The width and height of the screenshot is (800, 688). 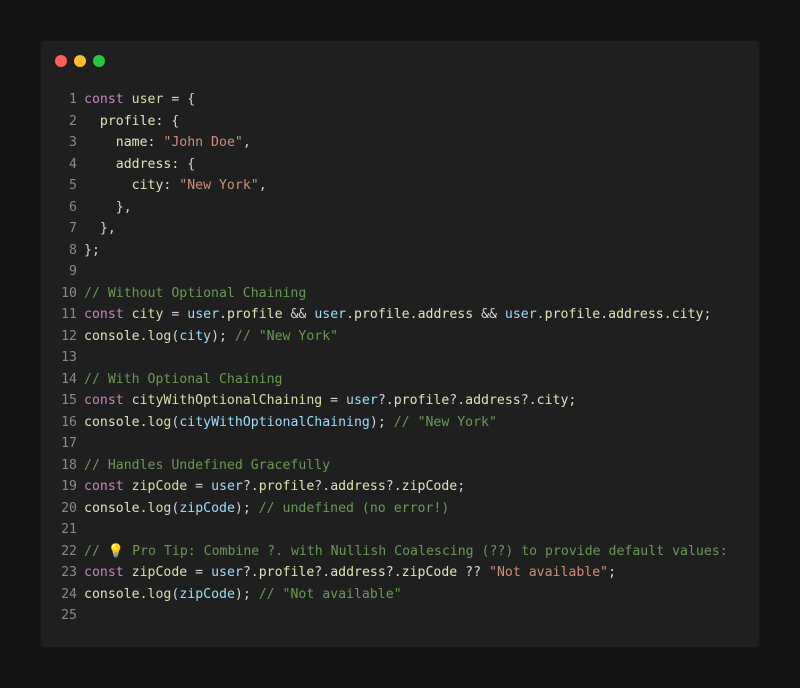 I want to click on line-number: 15, so click(x=69, y=400).